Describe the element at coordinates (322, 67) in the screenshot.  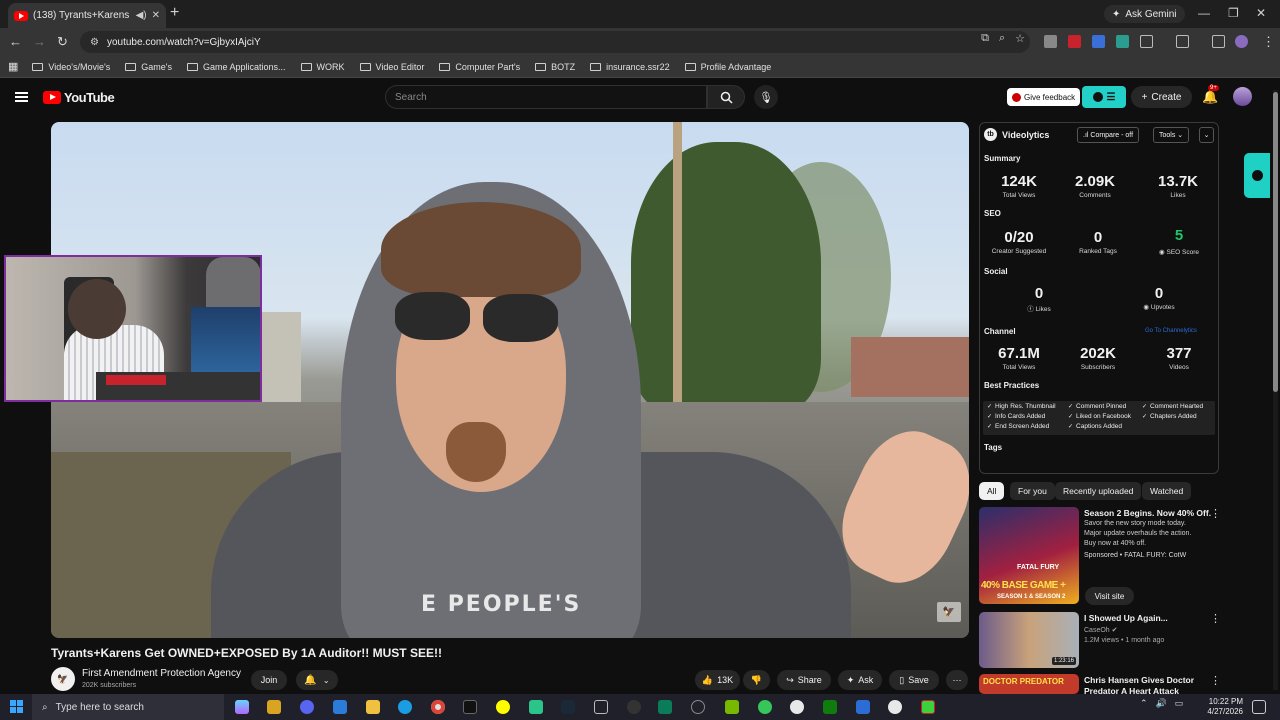
I see `bookmark-item: WORK` at that location.